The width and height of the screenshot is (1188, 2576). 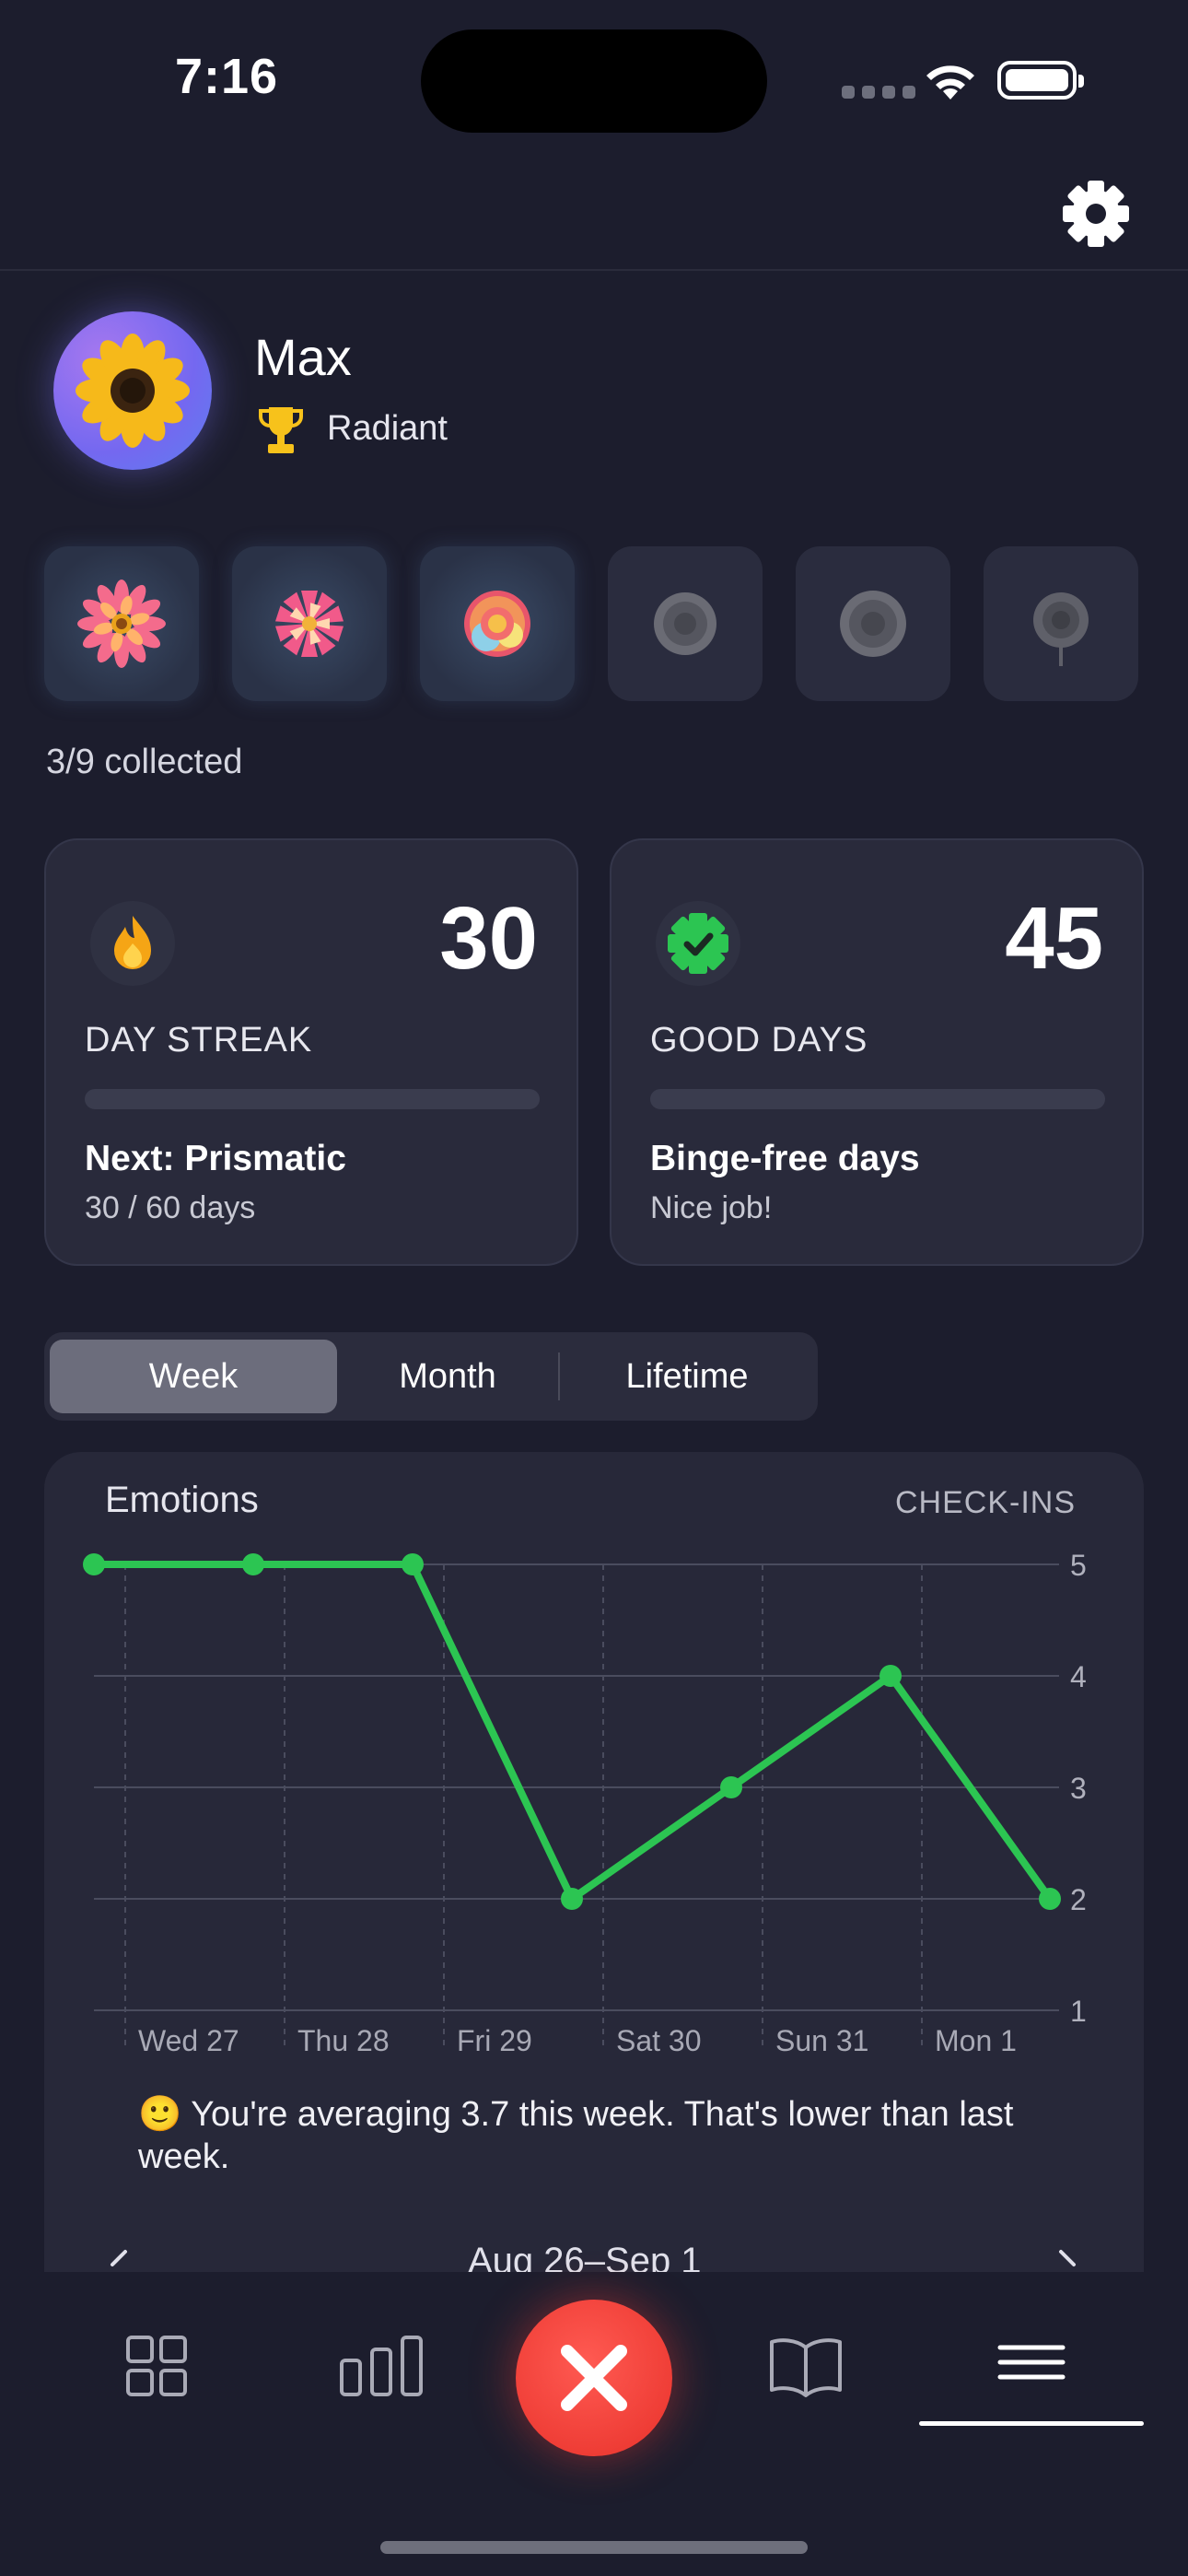 What do you see at coordinates (312, 1099) in the screenshot?
I see `streak-progress-bar` at bounding box center [312, 1099].